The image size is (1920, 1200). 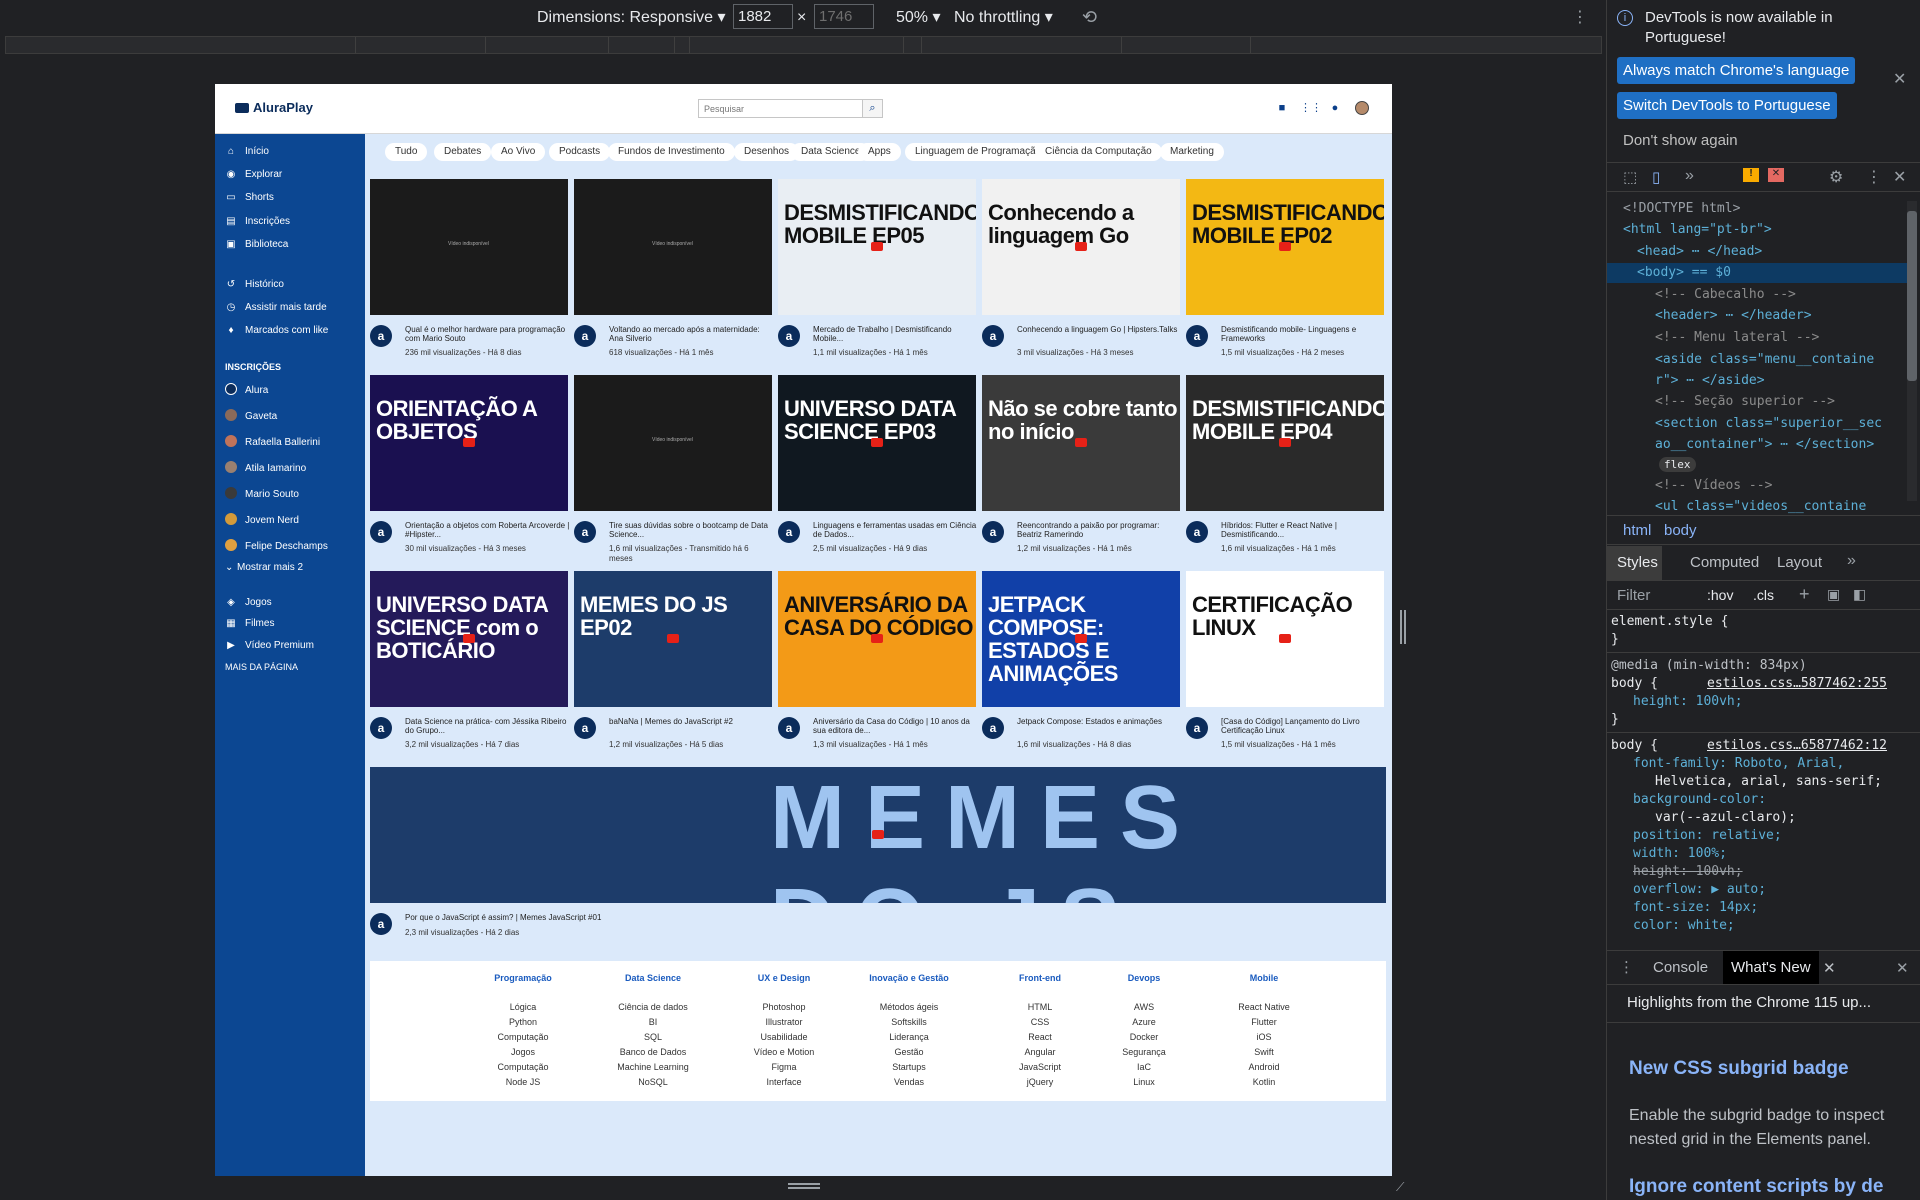 I want to click on error-icon: ✕, so click(x=1776, y=175).